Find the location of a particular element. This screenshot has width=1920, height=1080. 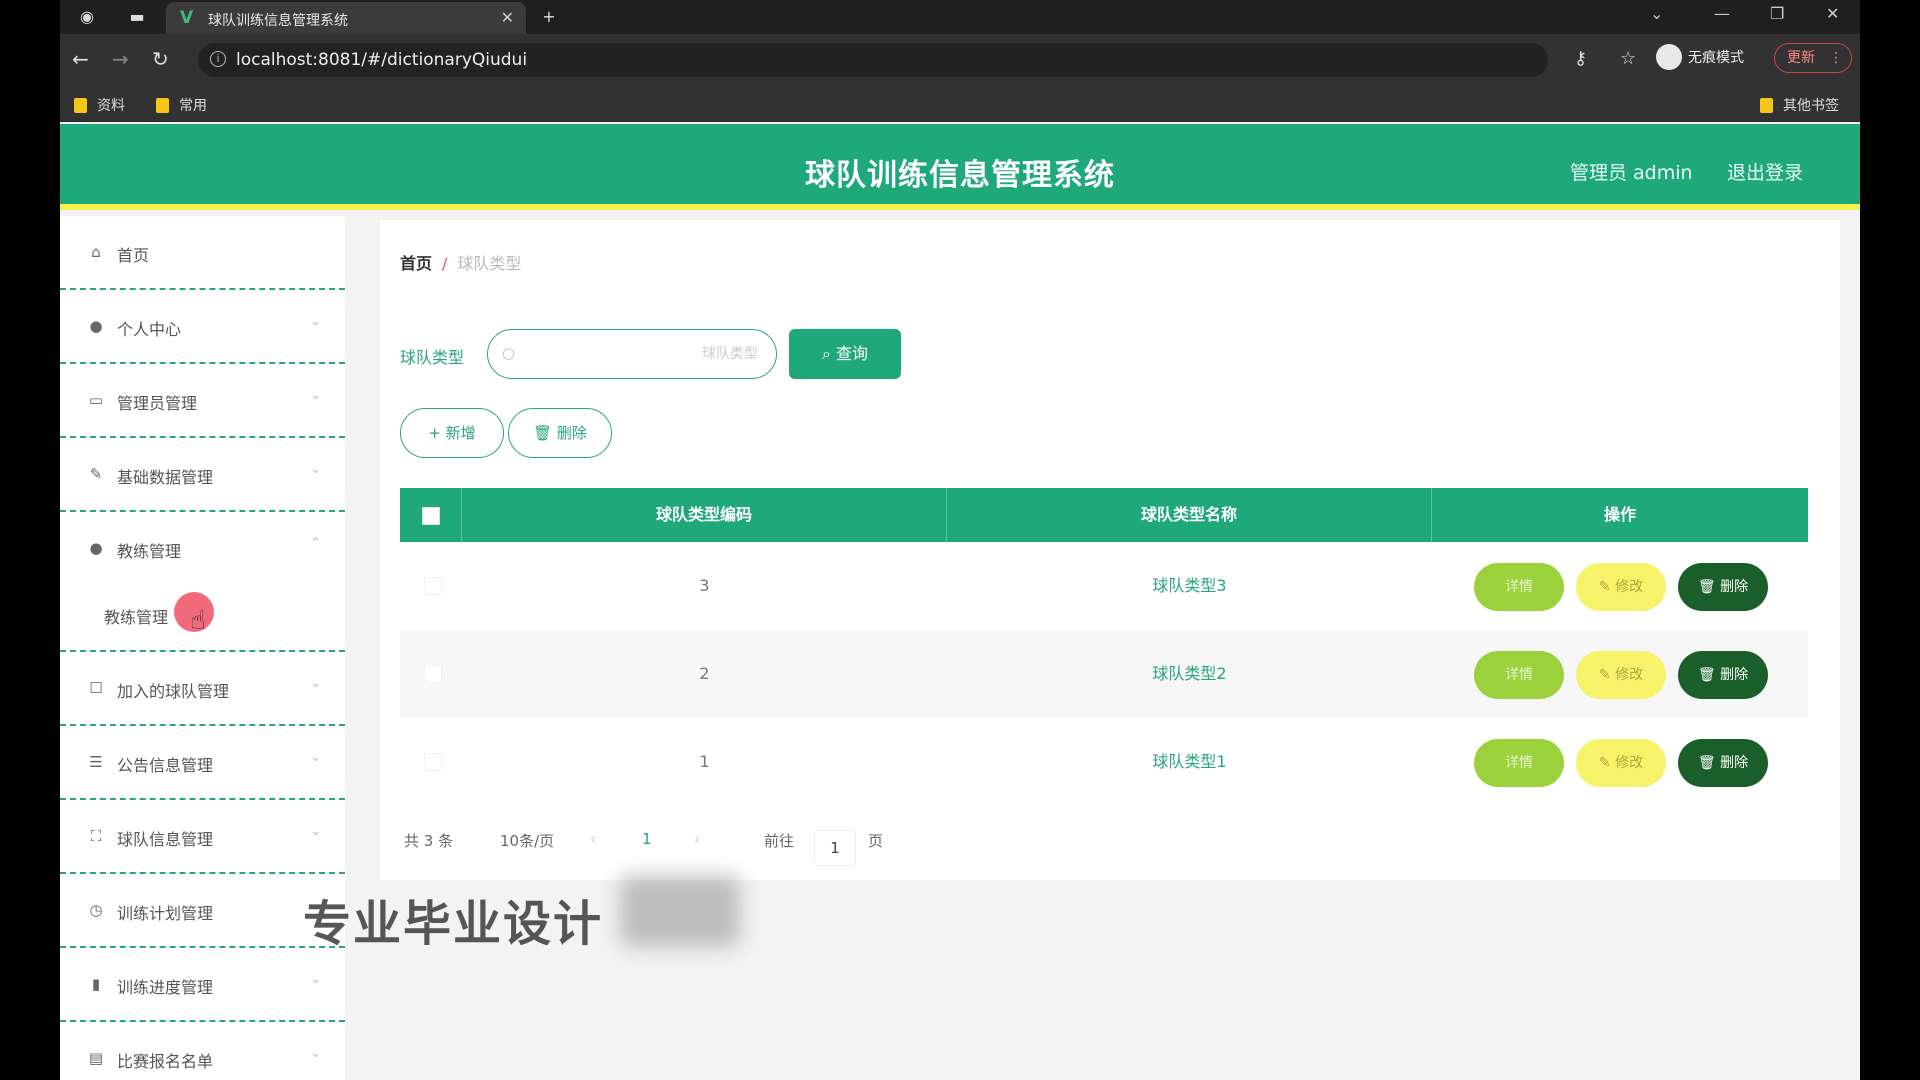

bookmark-label: 资料 is located at coordinates (111, 106).